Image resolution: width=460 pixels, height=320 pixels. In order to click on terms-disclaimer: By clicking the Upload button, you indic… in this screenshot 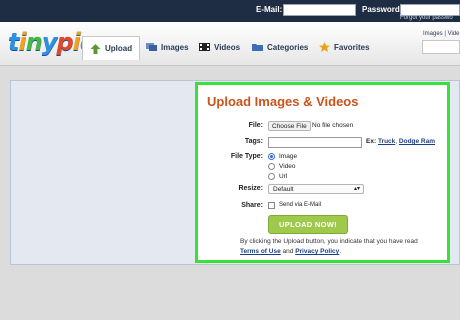, I will do `click(345, 247)`.